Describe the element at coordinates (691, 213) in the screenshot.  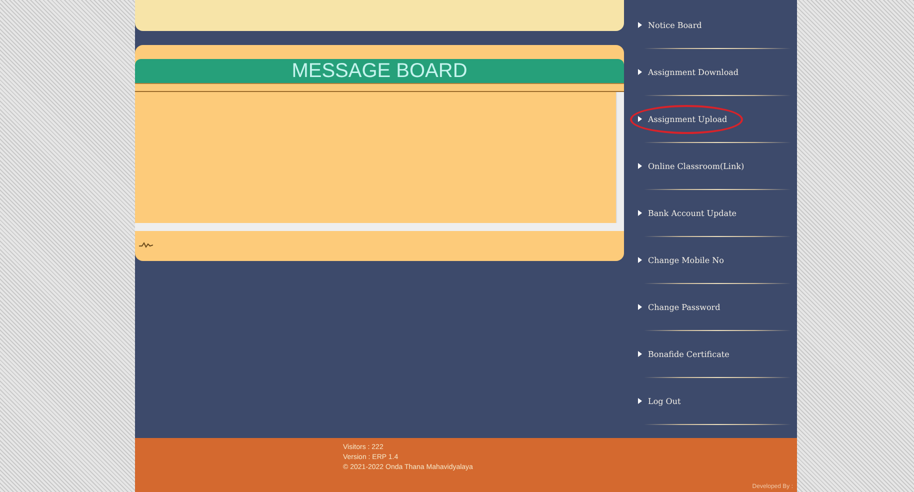
I see `sidebar-link: Bank Account Update` at that location.